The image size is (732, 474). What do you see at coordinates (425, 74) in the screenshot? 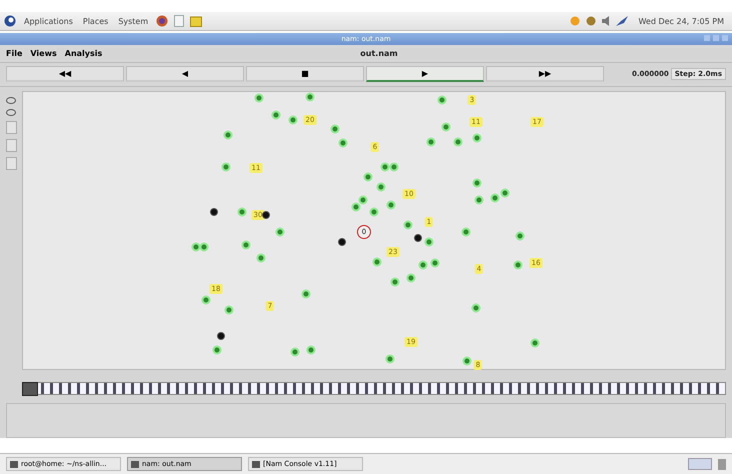
I see `playback-button: ▶` at bounding box center [425, 74].